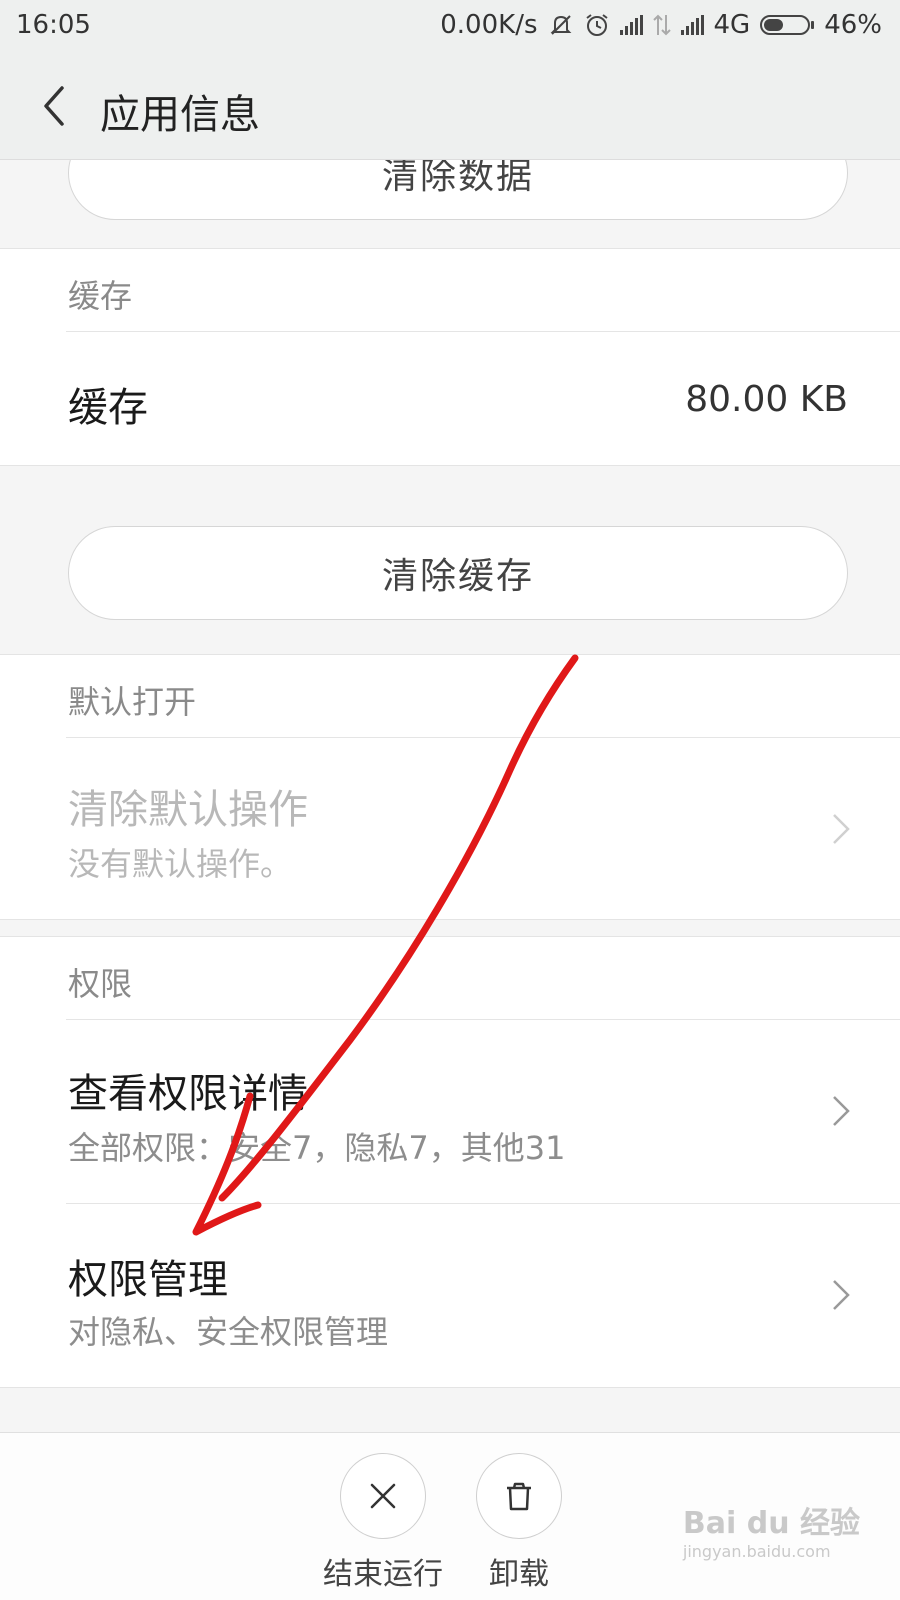 The width and height of the screenshot is (900, 1600). I want to click on alarm-icon, so click(596, 25).